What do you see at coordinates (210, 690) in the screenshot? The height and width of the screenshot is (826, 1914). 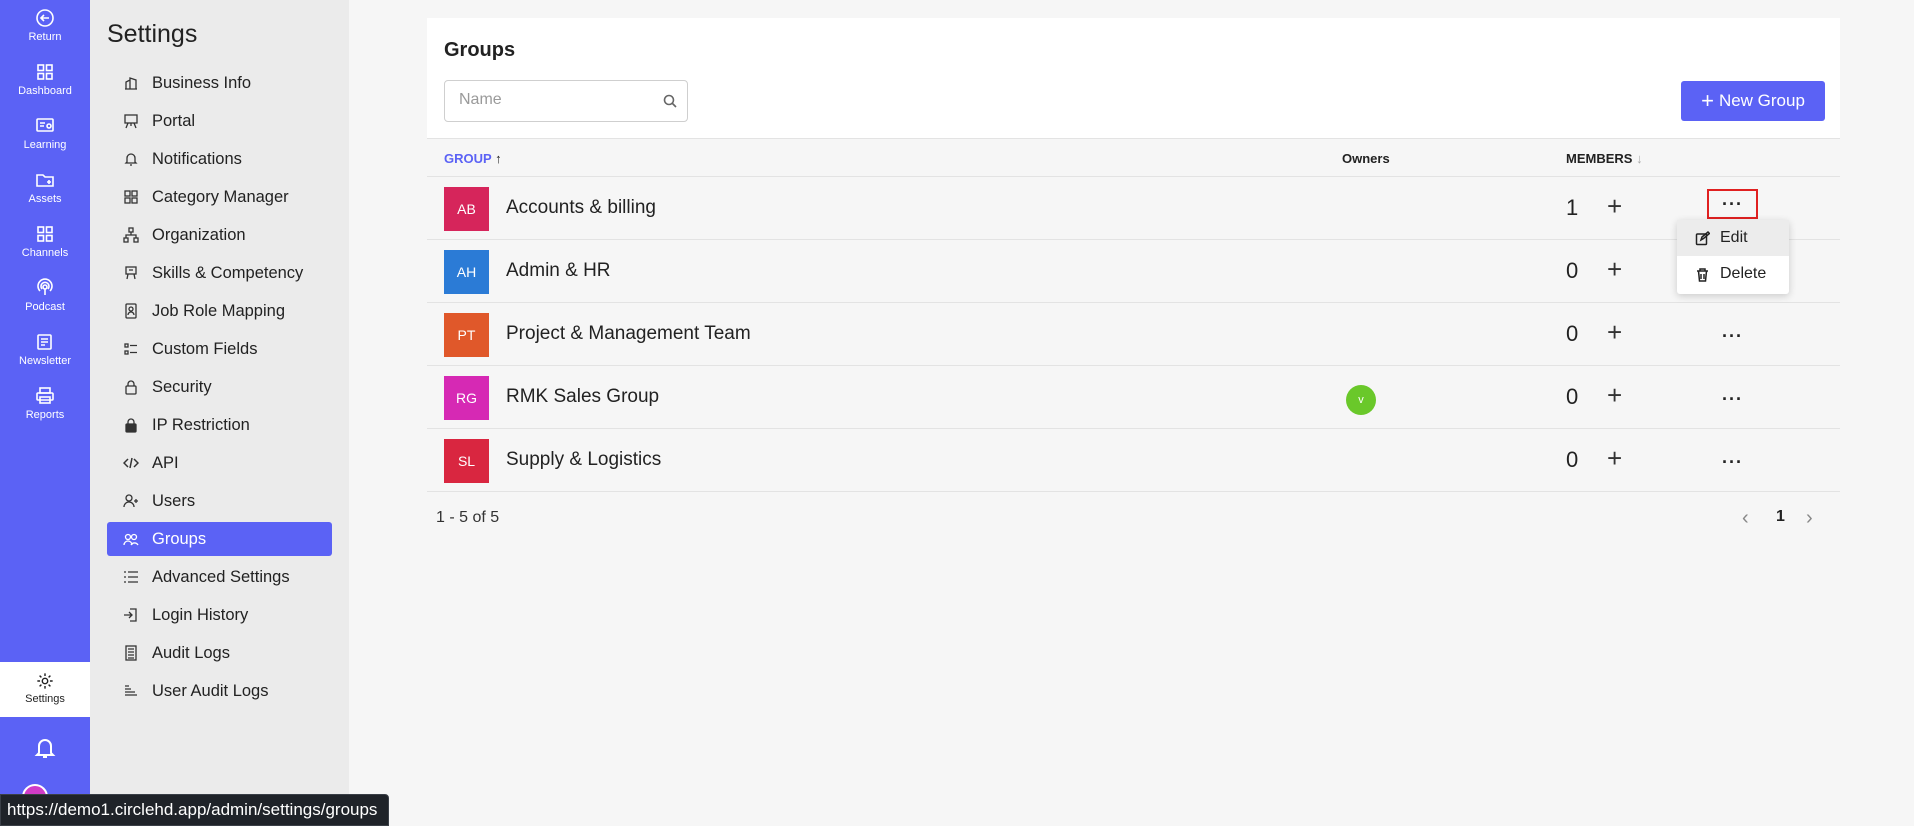 I see `settings-item-label: User Audit Logs` at bounding box center [210, 690].